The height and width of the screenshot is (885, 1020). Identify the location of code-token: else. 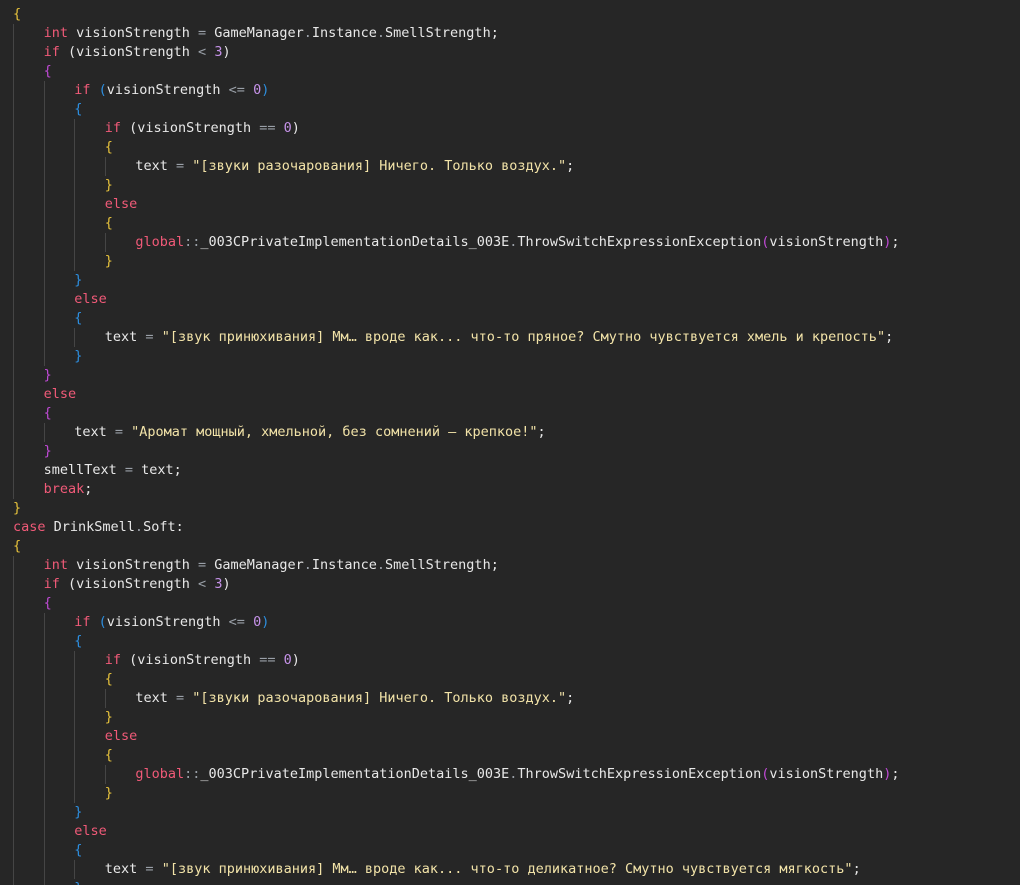
(60, 394).